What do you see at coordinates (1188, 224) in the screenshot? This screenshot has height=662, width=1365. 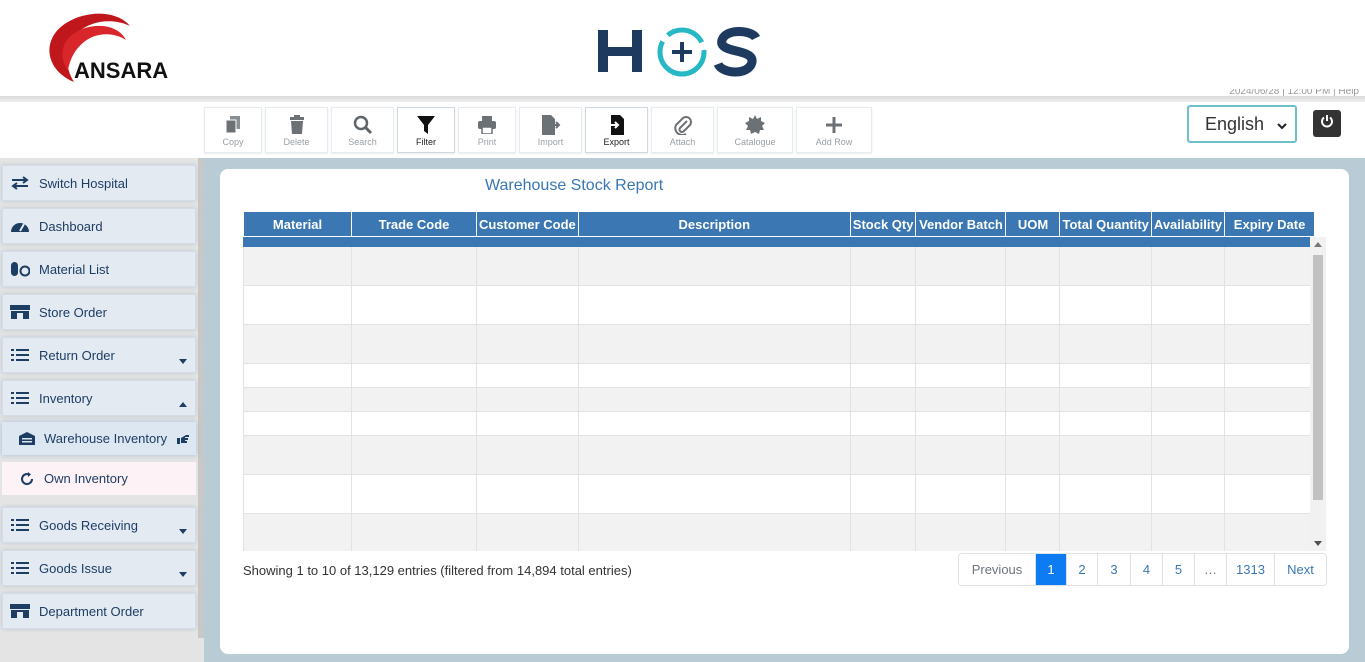 I see `column-header-availability: Availability` at bounding box center [1188, 224].